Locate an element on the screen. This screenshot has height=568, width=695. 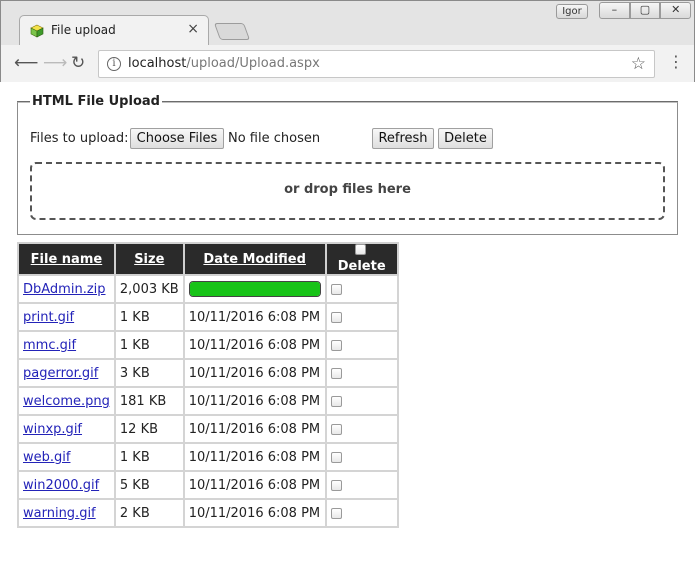
bookmark-star-icon: ☆ is located at coordinates (638, 64).